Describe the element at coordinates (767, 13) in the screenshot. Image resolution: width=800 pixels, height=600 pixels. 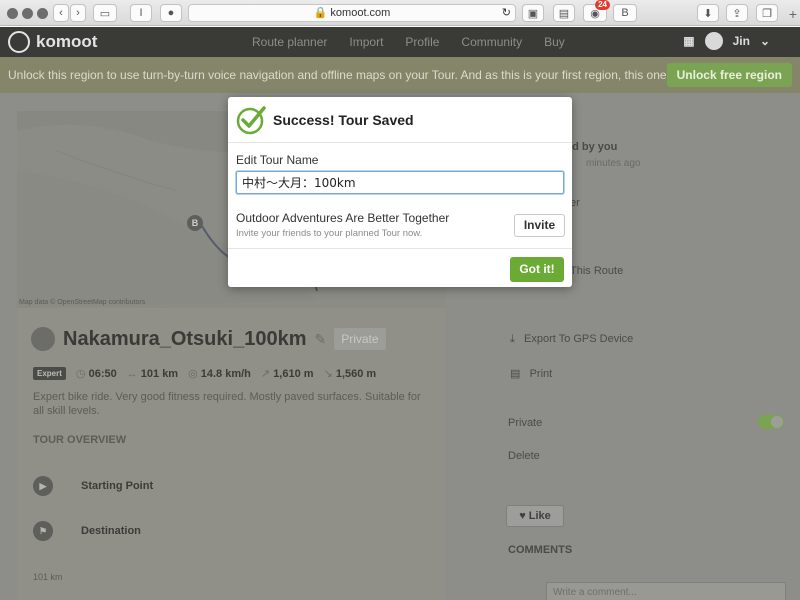
I see `tabs-icon: ❐` at that location.